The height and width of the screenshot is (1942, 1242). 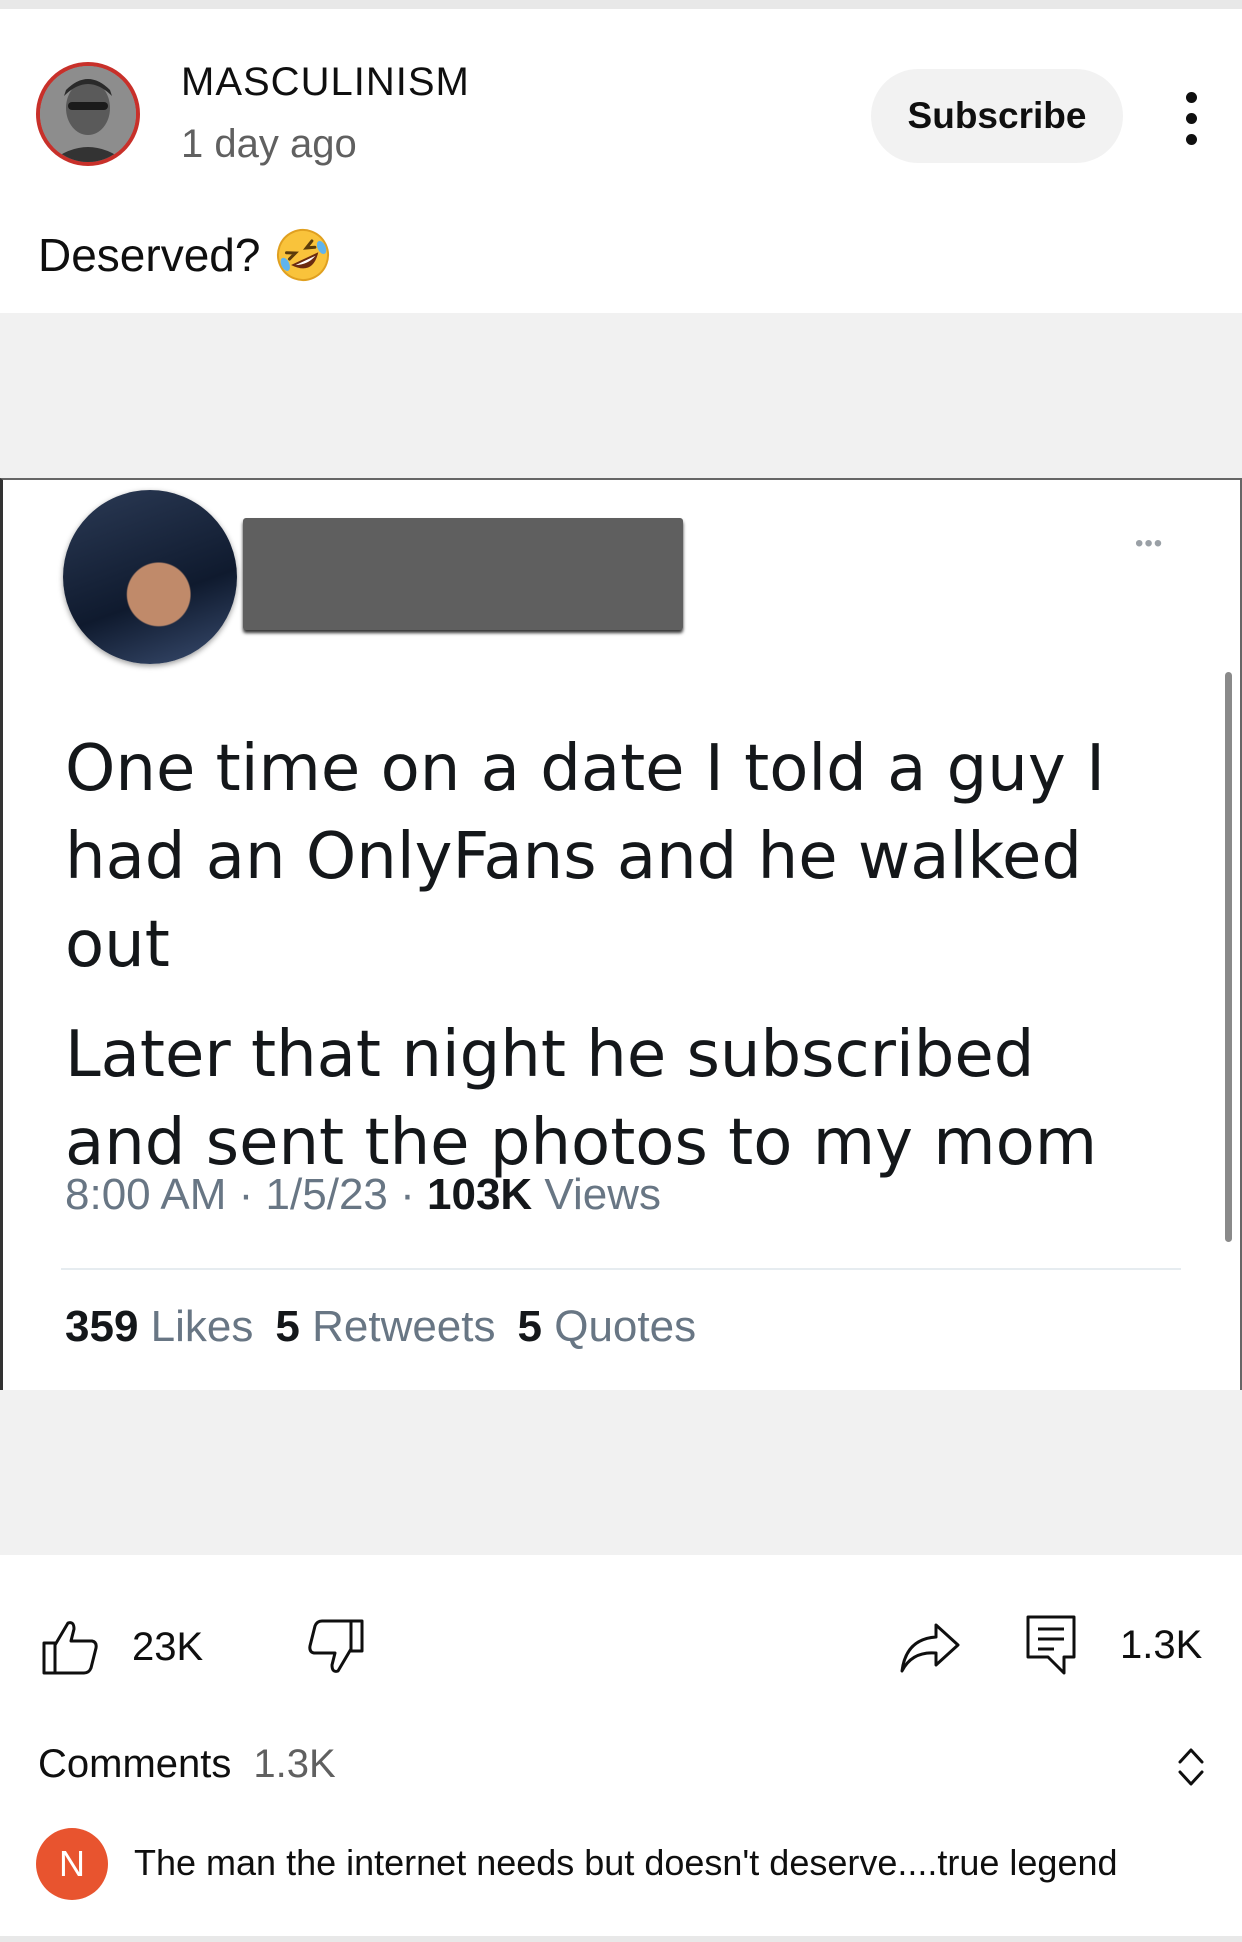 I want to click on comments-count: 1.3K, so click(x=294, y=1764).